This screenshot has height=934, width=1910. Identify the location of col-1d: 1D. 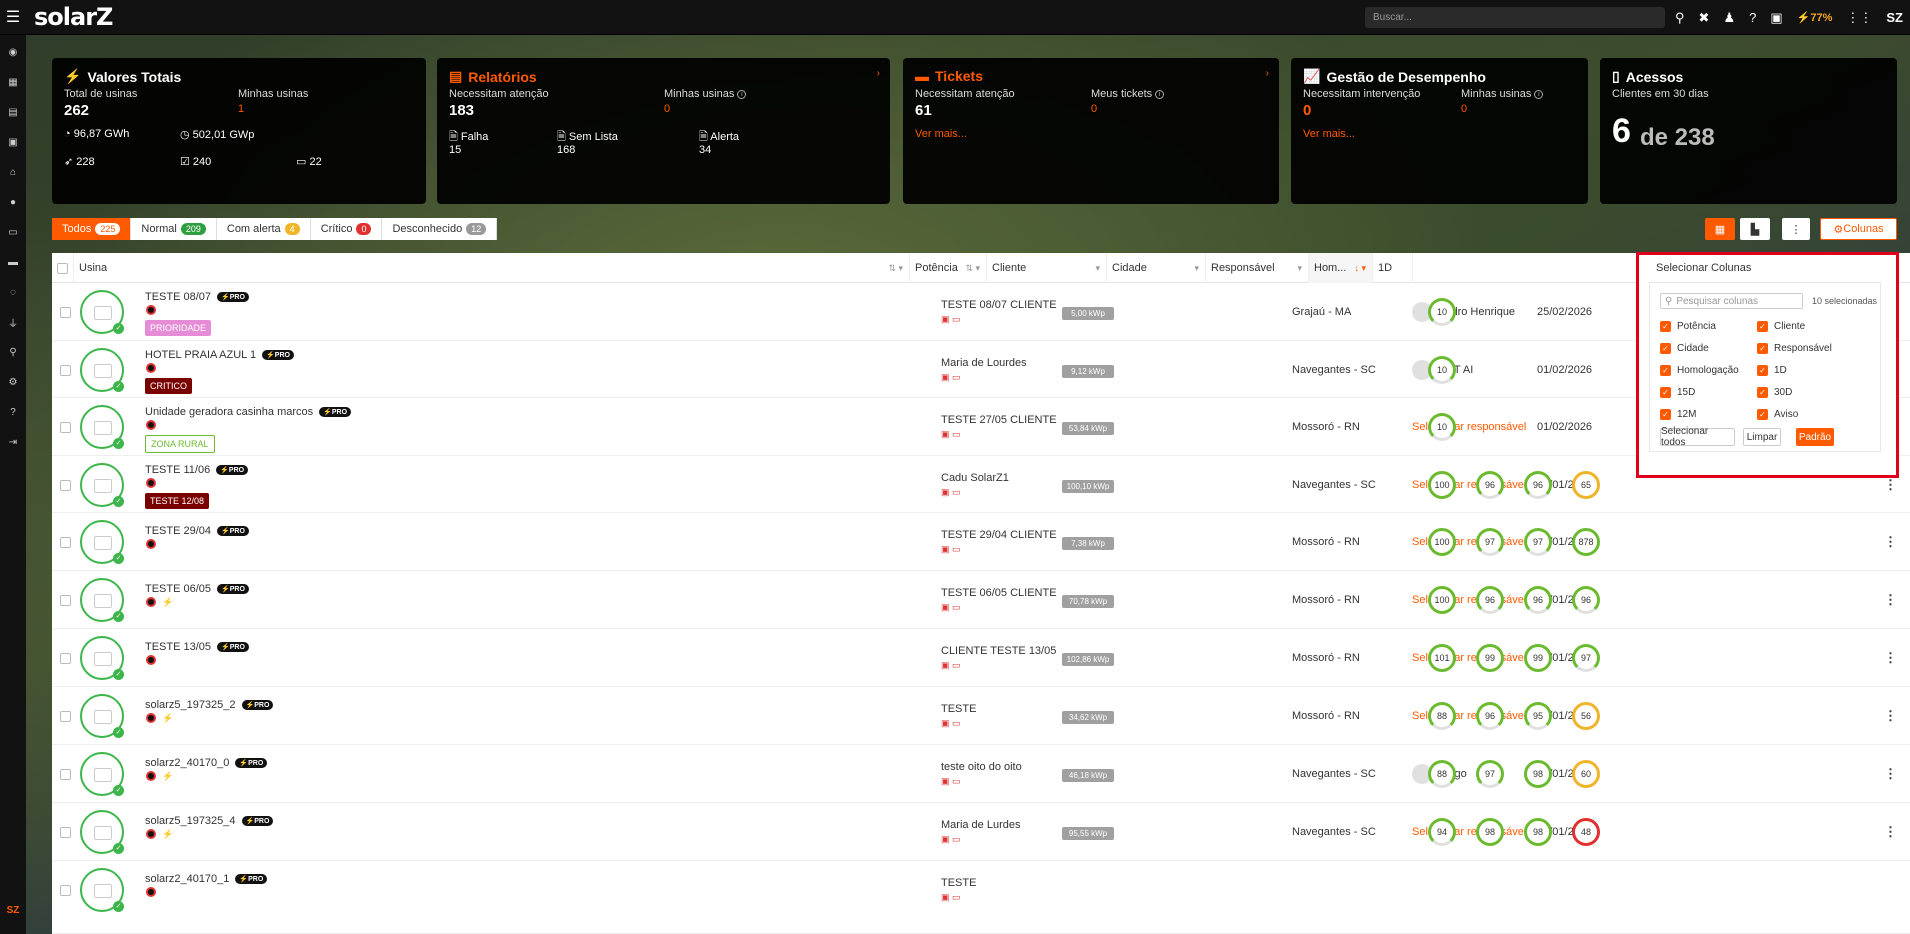
(1393, 268).